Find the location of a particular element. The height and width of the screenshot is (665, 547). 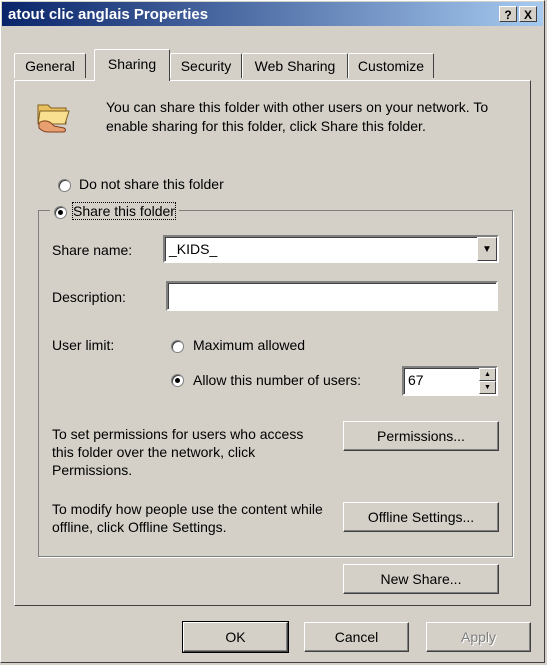

description-label: Description: is located at coordinates (89, 297).